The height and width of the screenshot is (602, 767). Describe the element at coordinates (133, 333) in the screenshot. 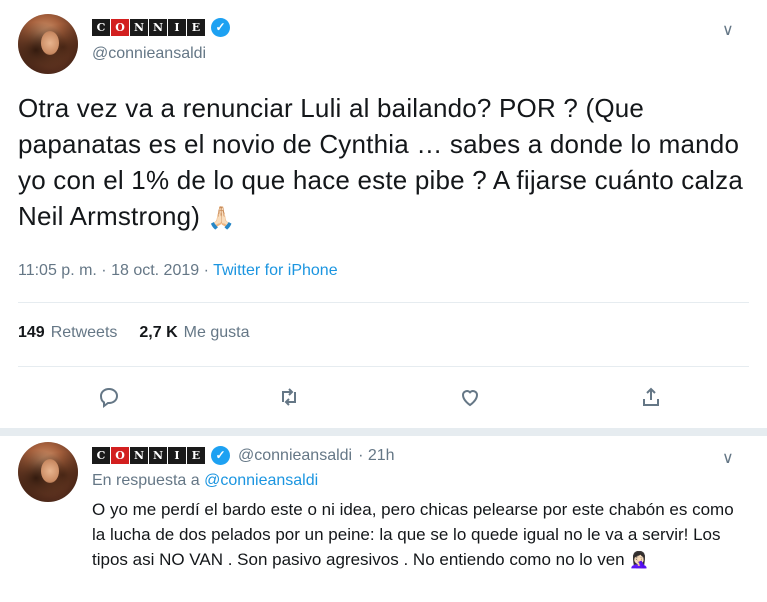

I see `tweet-stats: 149 Retweets 2,7 K Me gusta` at that location.